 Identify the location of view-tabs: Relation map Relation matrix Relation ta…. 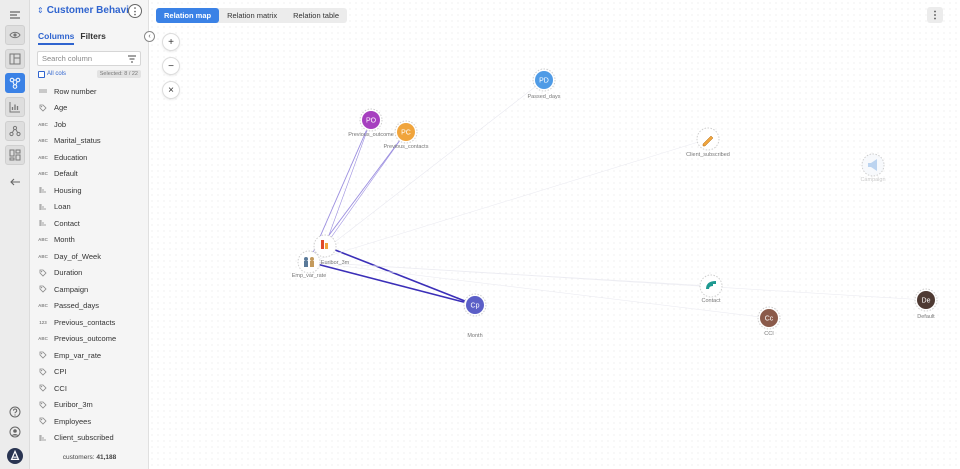
(251, 15).